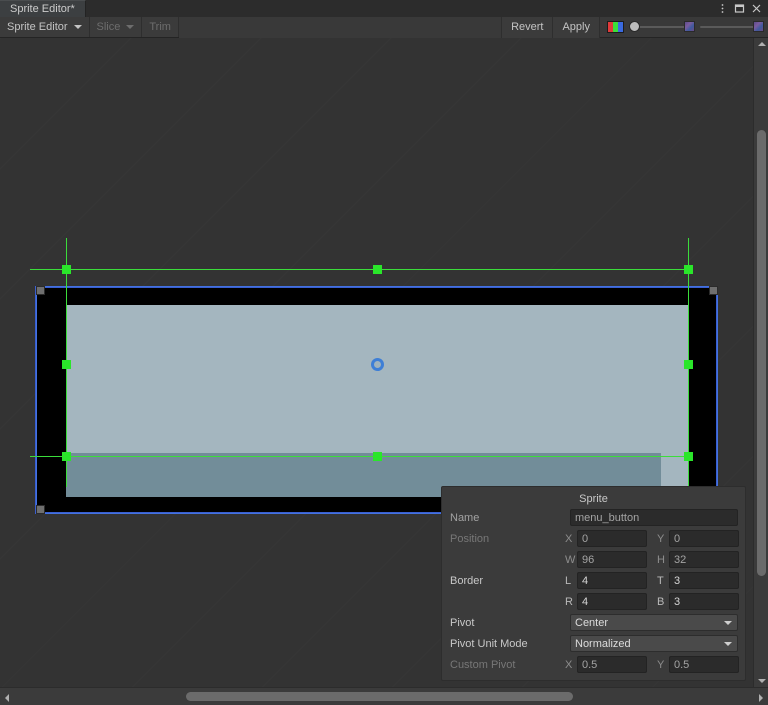 The width and height of the screenshot is (768, 705). Describe the element at coordinates (569, 664) in the screenshot. I see `custom-pivot-x-label: X` at that location.